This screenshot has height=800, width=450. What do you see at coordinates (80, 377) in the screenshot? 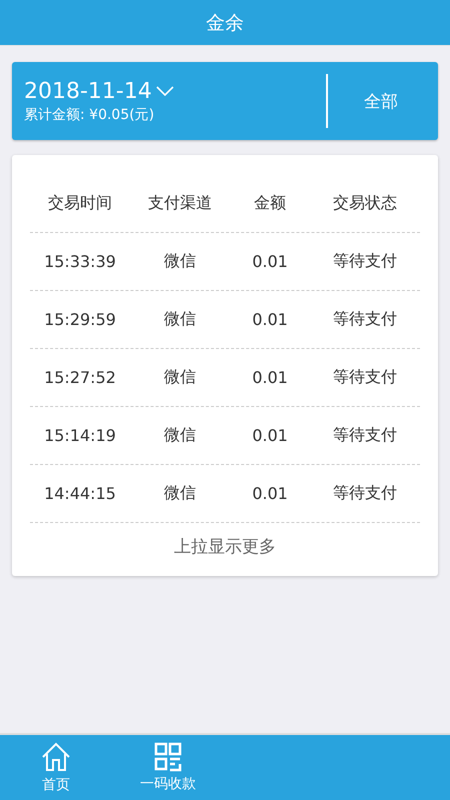
I see `table-cell-text: 15:27:52` at bounding box center [80, 377].